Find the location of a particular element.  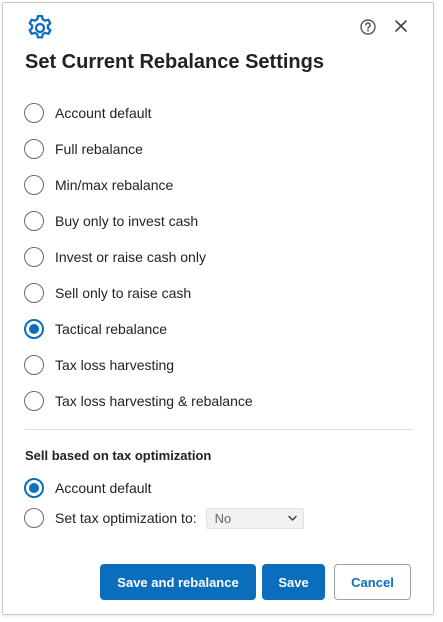

radio-option-full-rebalance: Full rebalance is located at coordinates (204, 149).